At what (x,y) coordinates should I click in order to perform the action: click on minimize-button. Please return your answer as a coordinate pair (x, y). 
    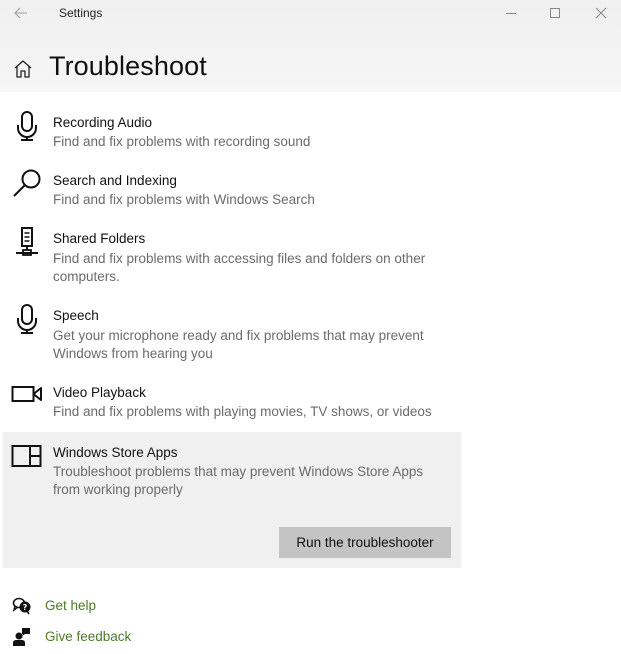
    Looking at the image, I should click on (511, 13).